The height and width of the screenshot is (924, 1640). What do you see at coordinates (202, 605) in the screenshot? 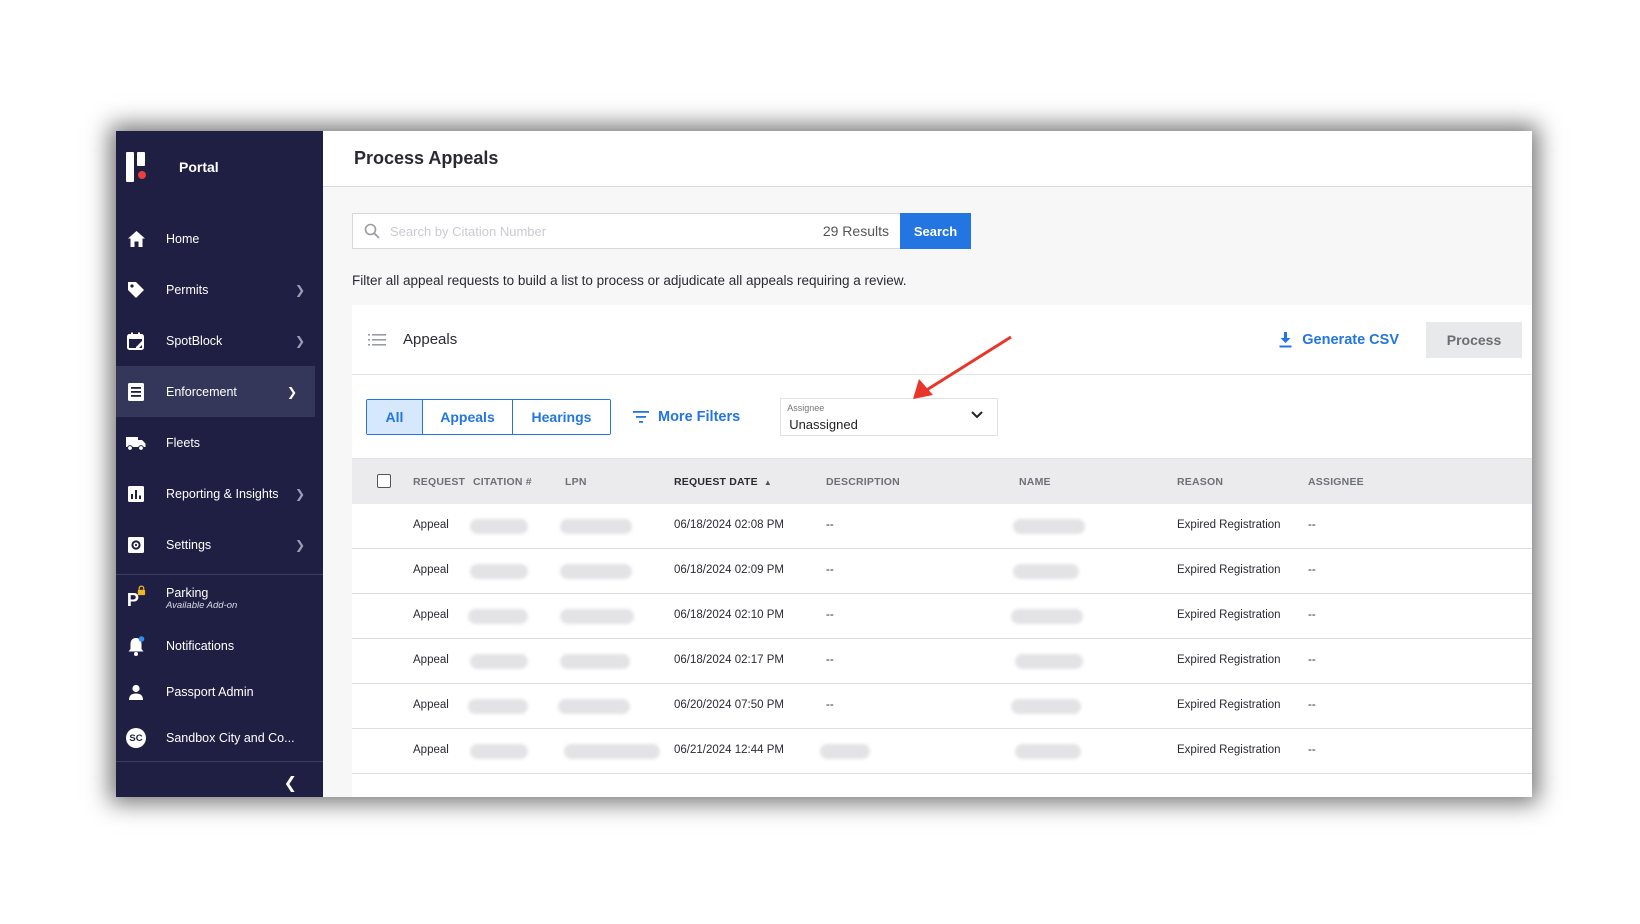
I see `addon-subtitle: Available Add-on` at bounding box center [202, 605].